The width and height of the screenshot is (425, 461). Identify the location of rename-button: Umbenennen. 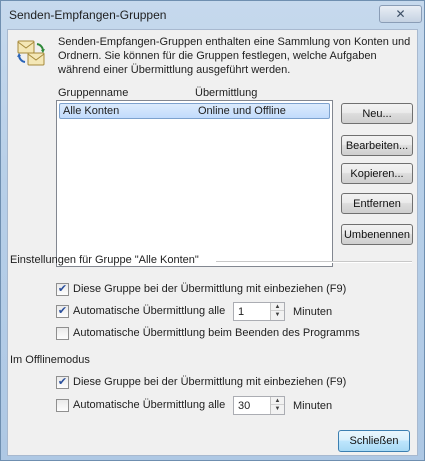
(377, 234).